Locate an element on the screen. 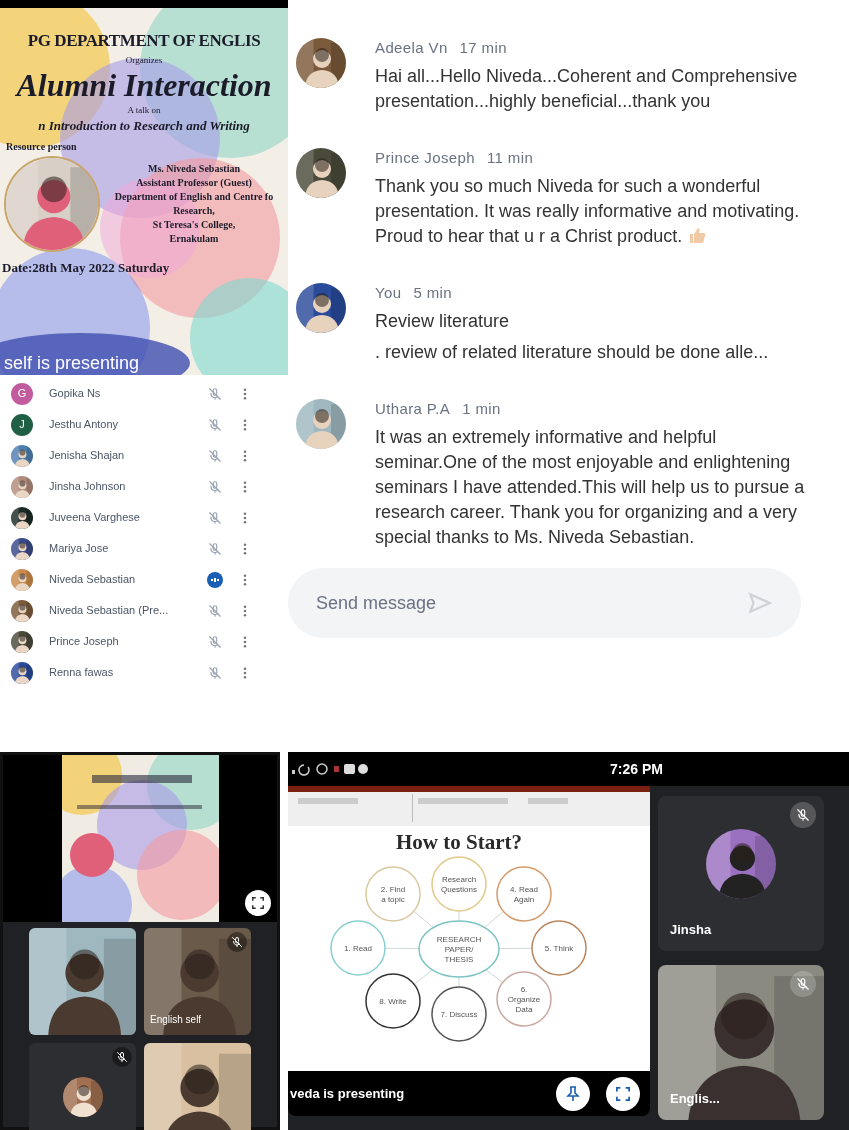  message-text: It was an extremely informative and helpful seminar.One of the most enjoyable and enlightening seminars I have attended.This will help us to pursue a research career. Thank you for organizing and a very special thanks to Ms. Niveda Sebastian. is located at coordinates (590, 487).